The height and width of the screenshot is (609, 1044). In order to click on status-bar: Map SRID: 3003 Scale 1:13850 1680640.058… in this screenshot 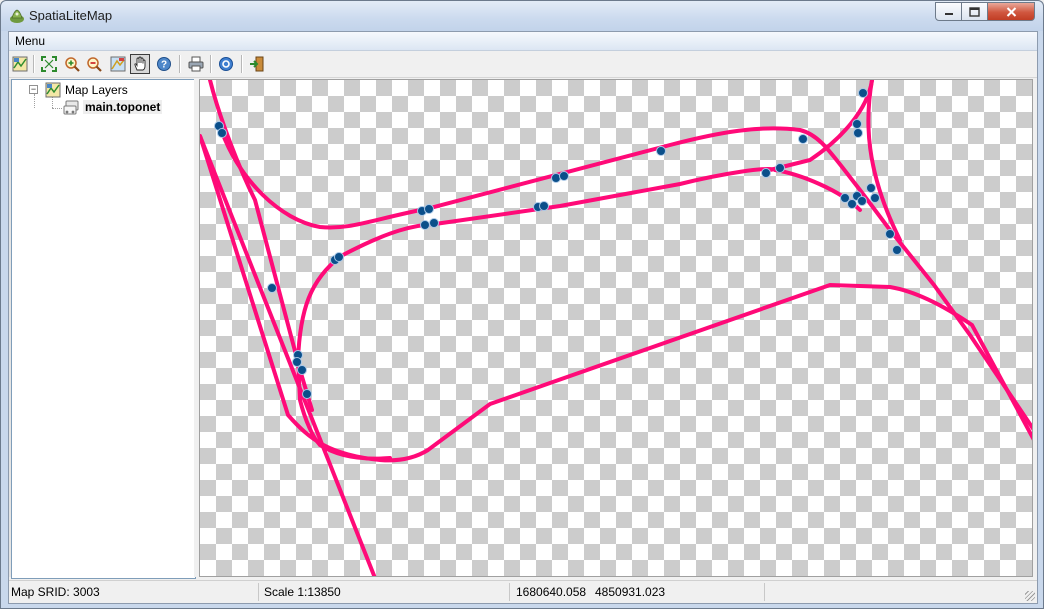, I will do `click(523, 591)`.